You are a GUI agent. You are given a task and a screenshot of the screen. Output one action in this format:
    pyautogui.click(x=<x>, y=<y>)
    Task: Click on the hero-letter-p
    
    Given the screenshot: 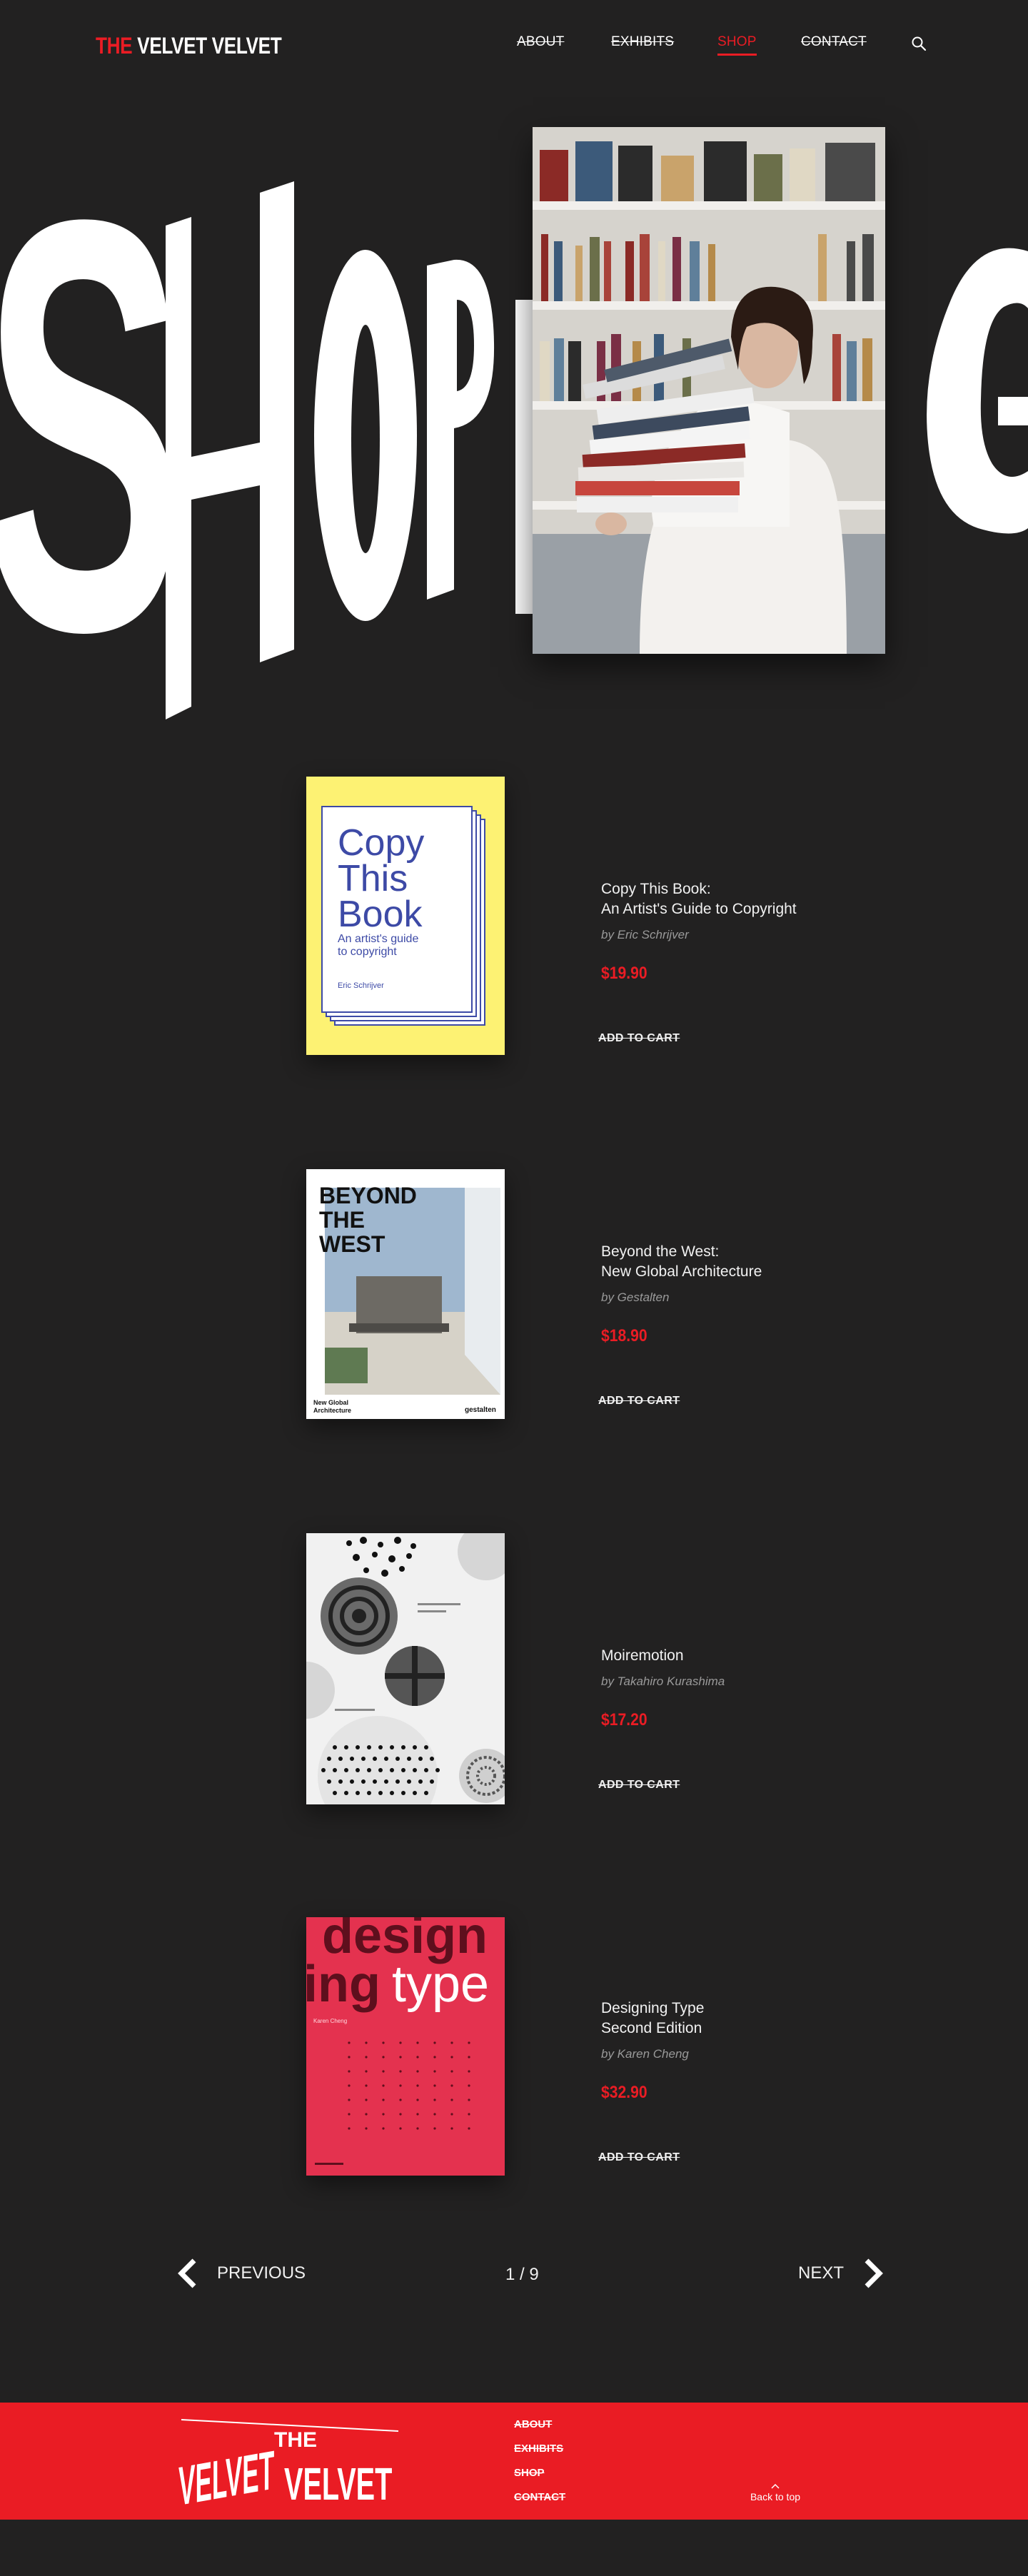 What is the action you would take?
    pyautogui.click(x=461, y=429)
    